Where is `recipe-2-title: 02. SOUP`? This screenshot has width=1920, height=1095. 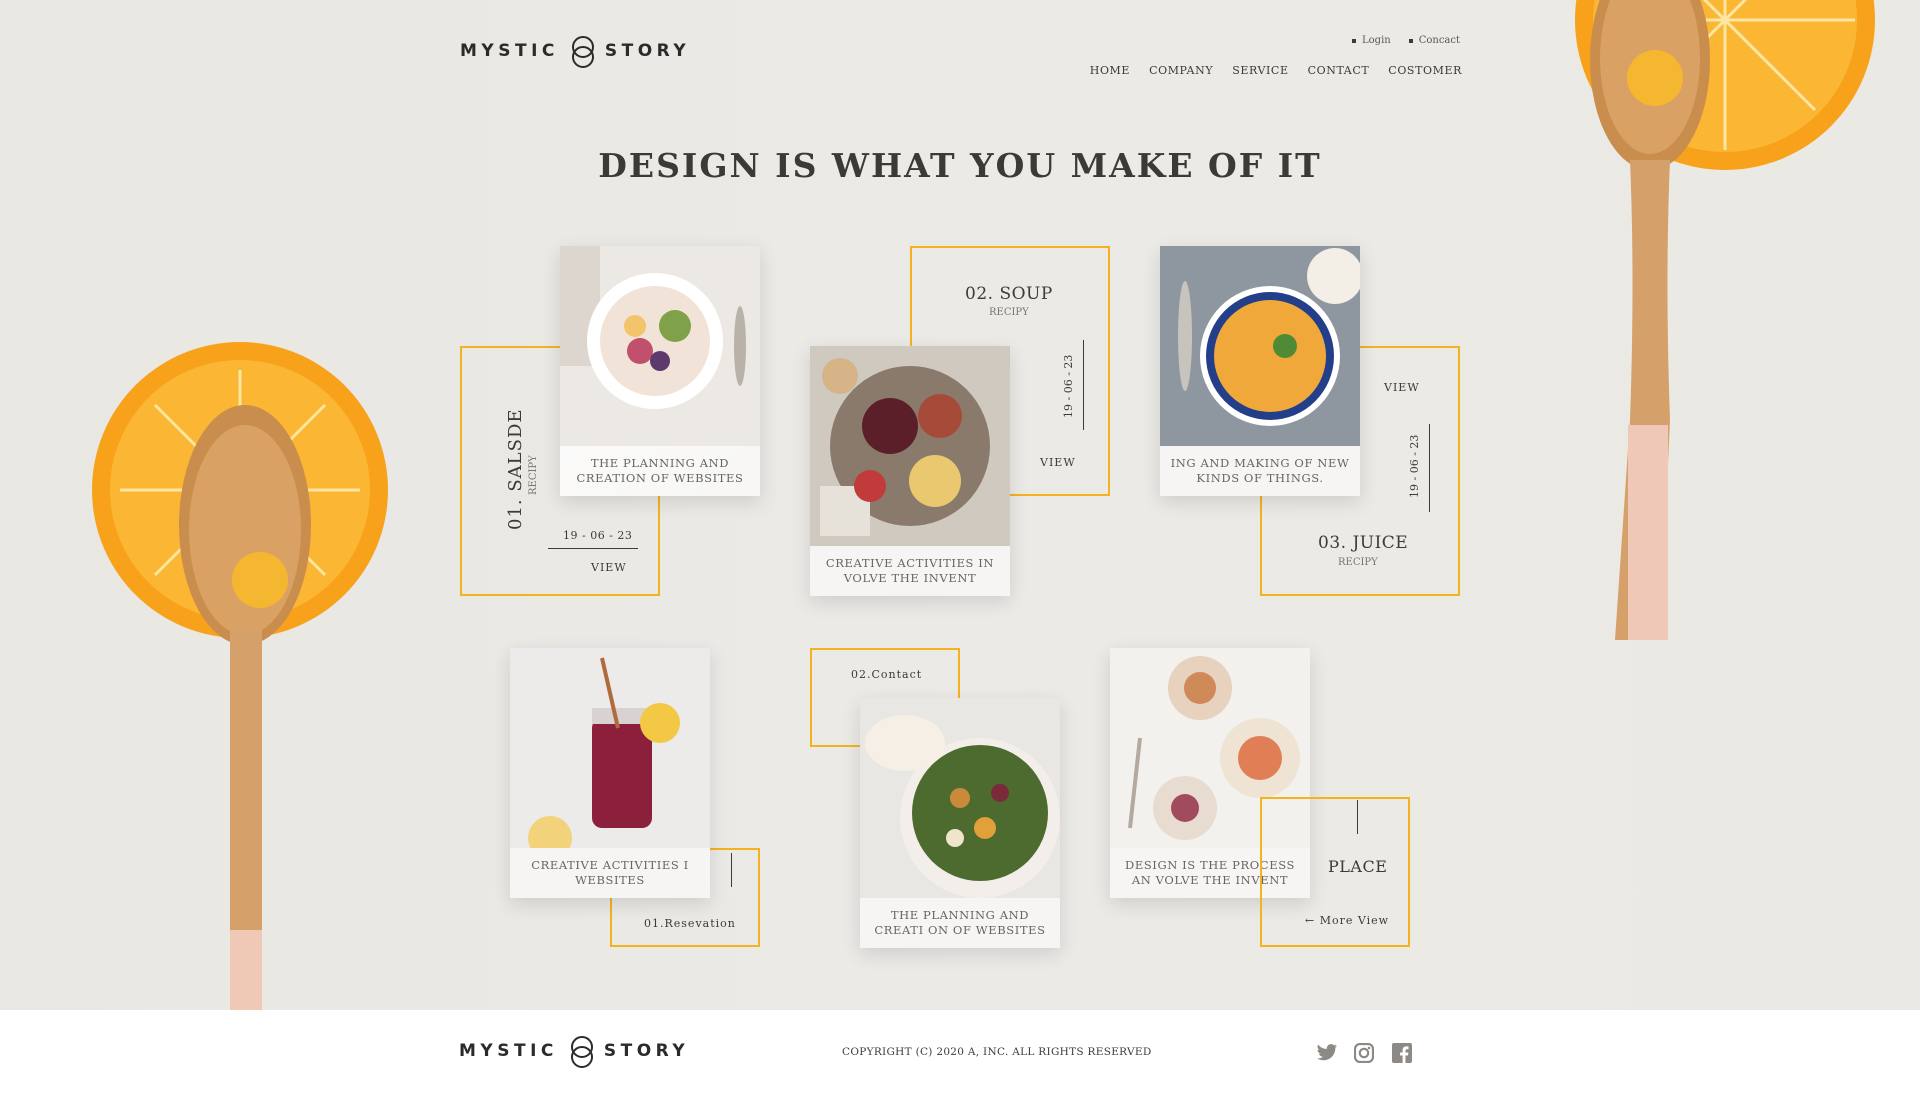 recipe-2-title: 02. SOUP is located at coordinates (1009, 294).